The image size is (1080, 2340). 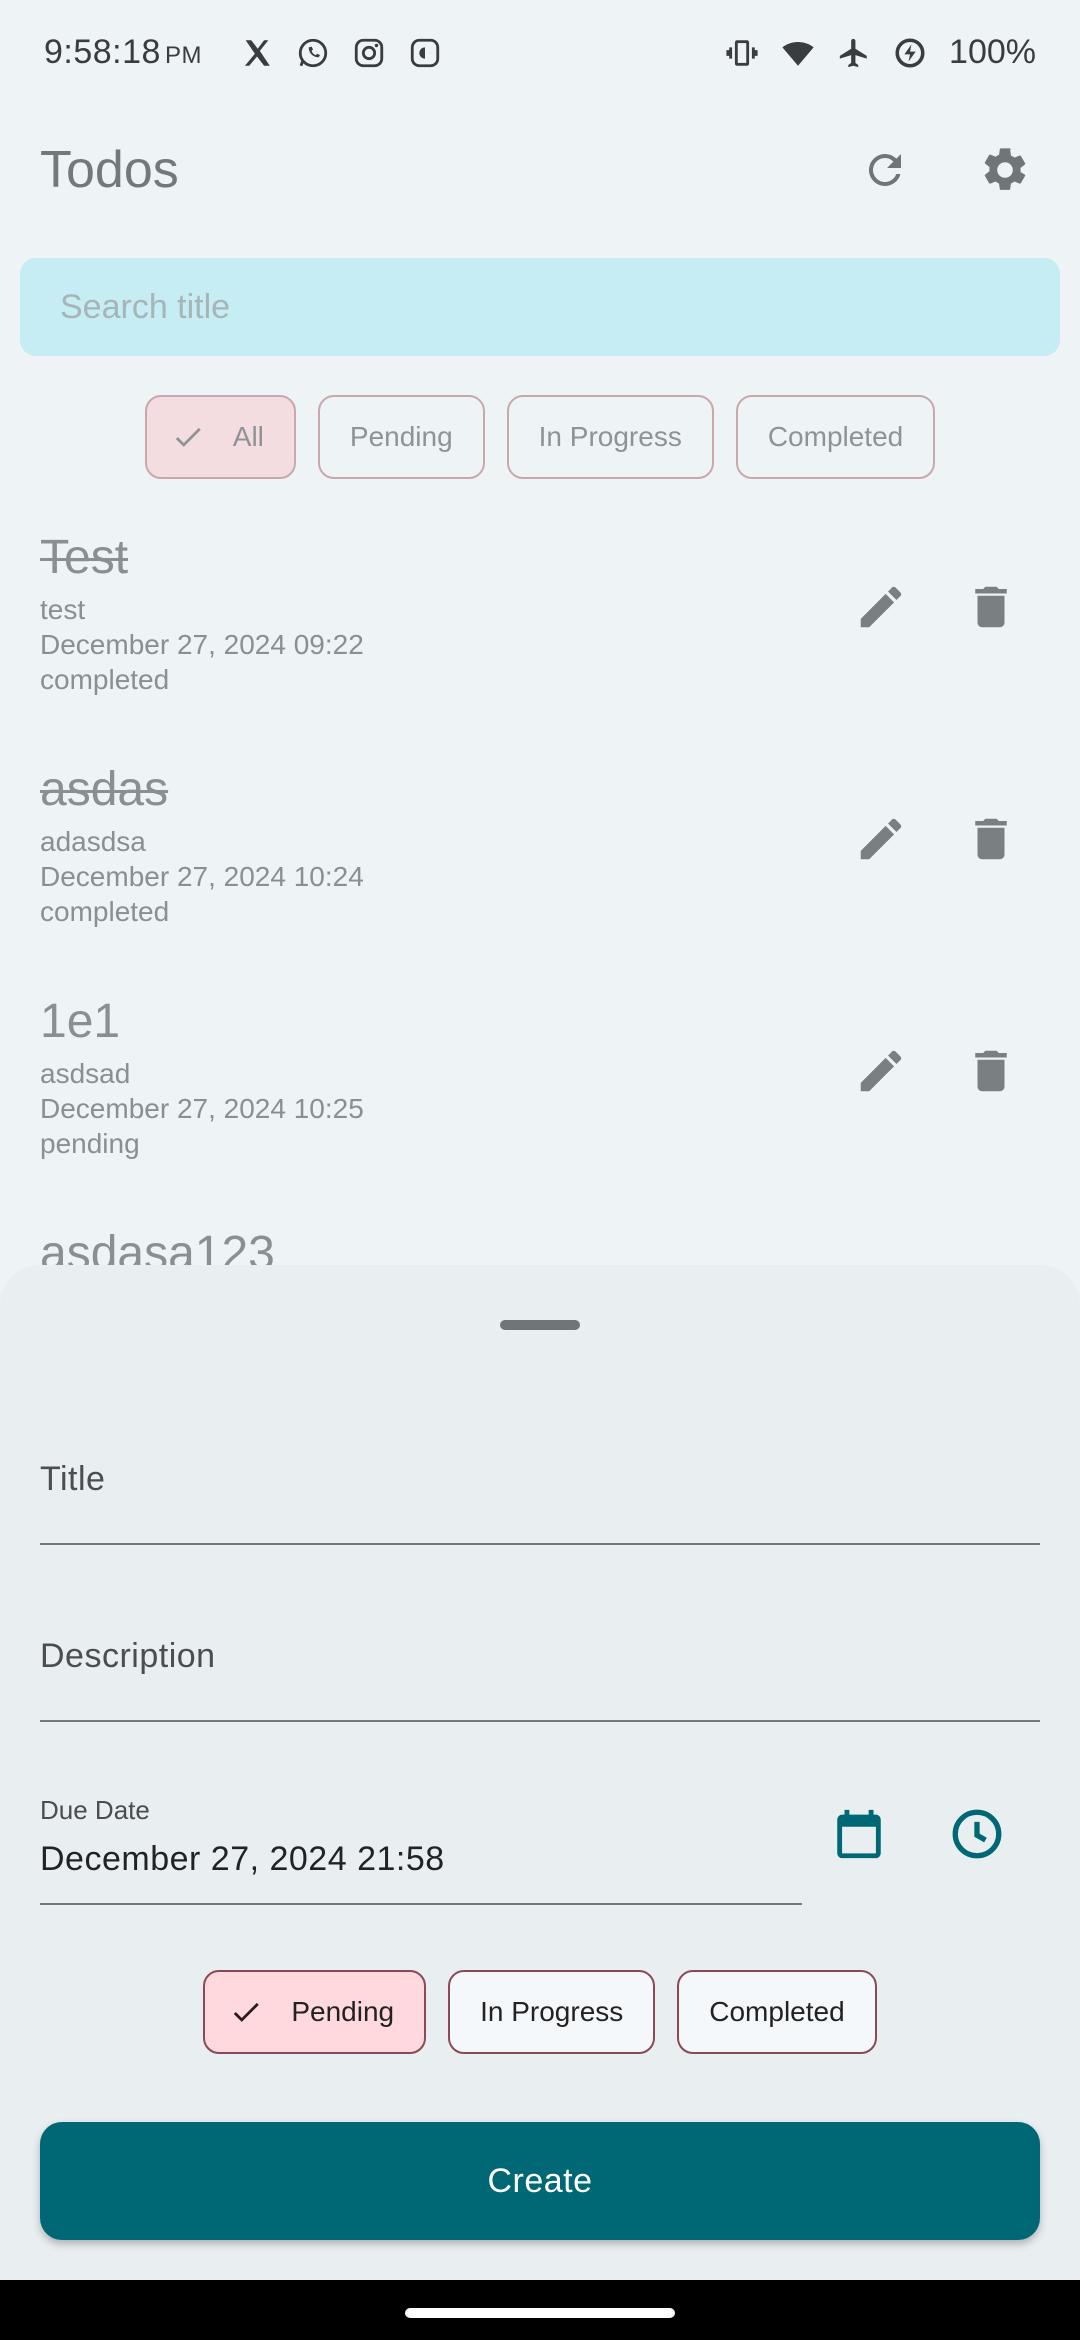 I want to click on title-field: Title, so click(x=540, y=1502).